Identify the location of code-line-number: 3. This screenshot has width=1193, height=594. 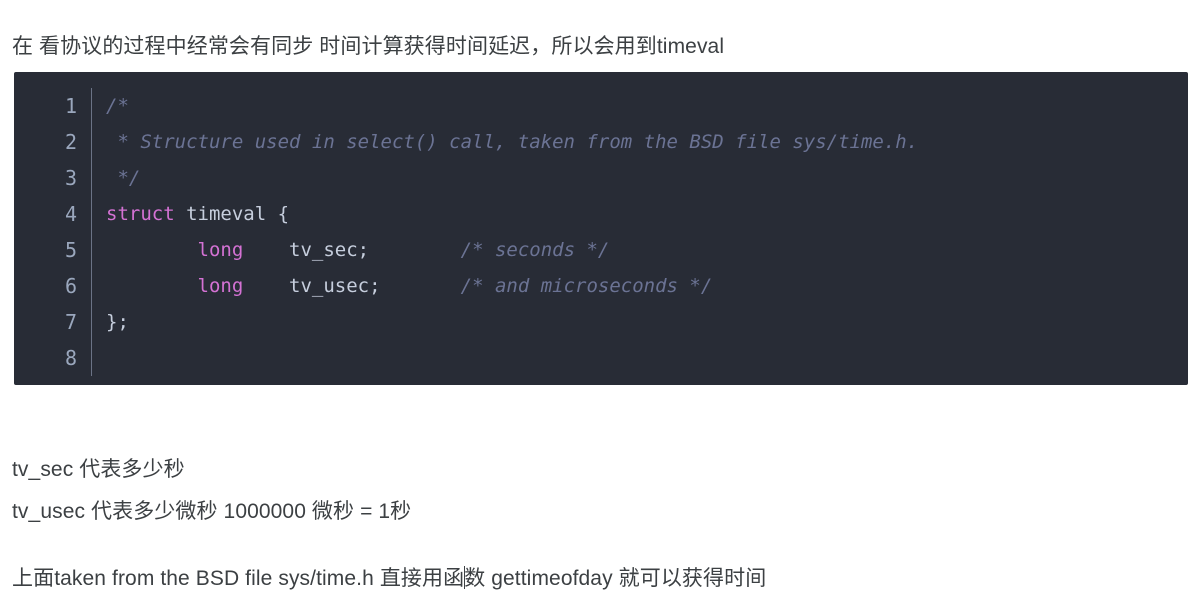
(70, 178).